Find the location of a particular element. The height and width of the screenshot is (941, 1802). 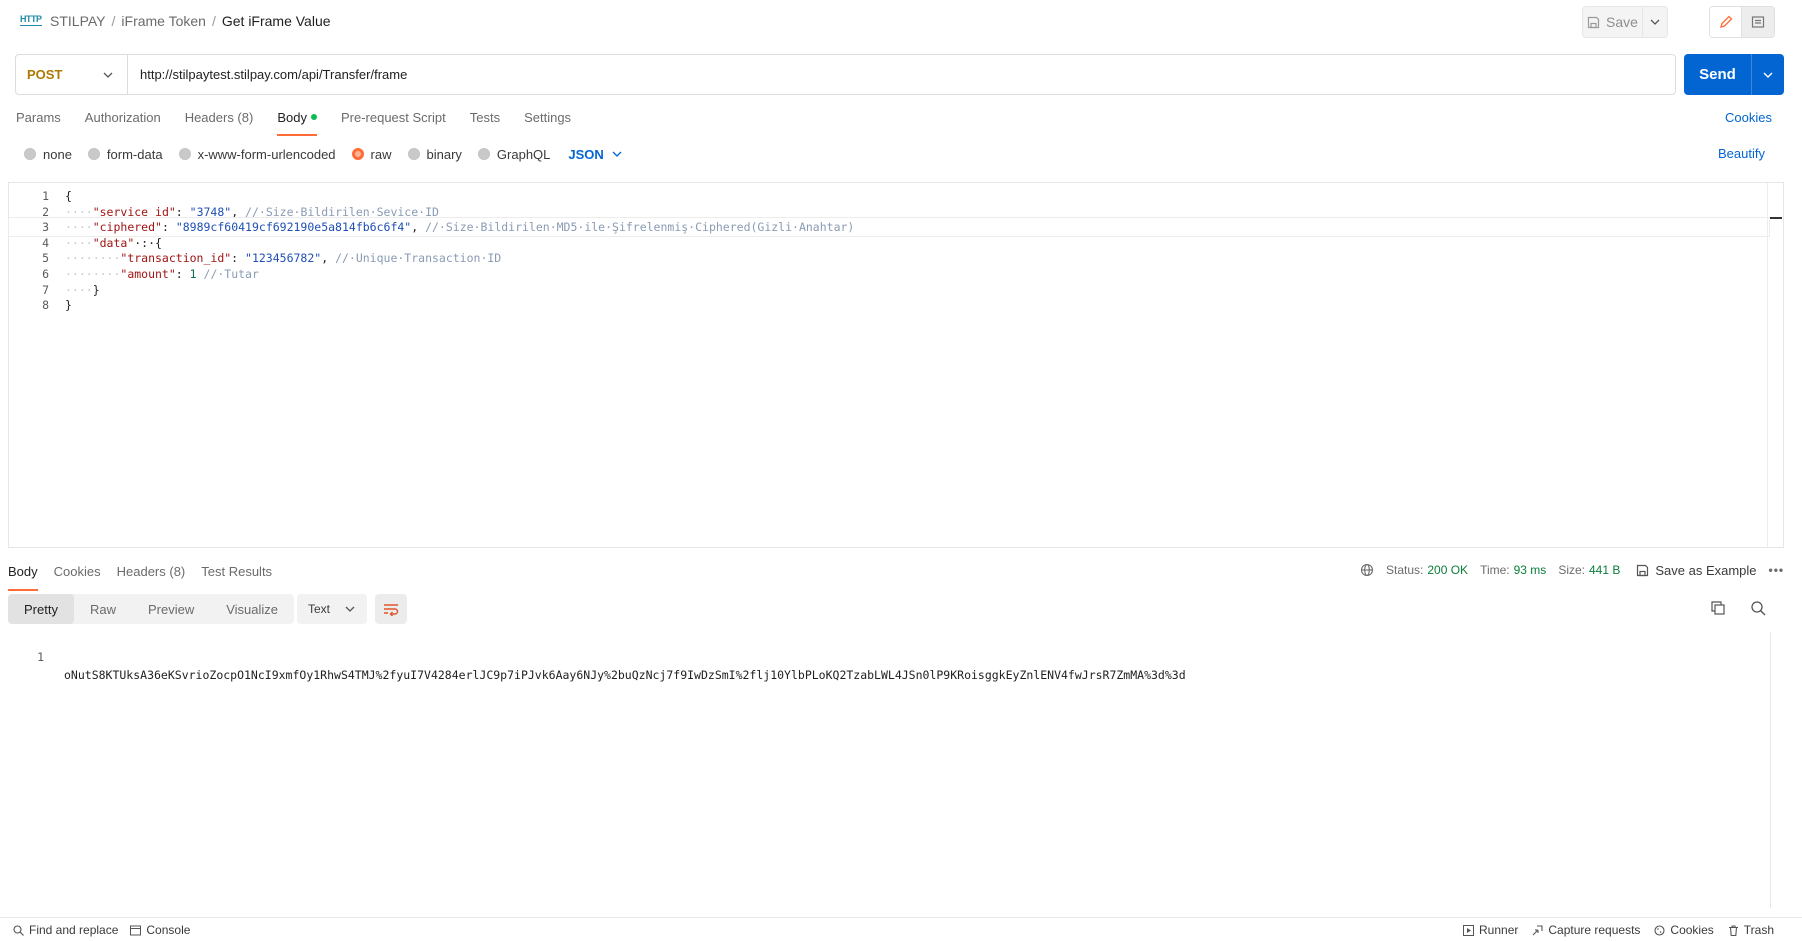

size-readout: Size: 441 B is located at coordinates (1589, 570).